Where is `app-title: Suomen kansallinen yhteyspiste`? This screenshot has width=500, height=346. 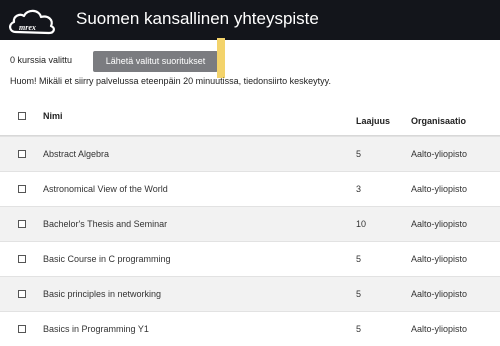 app-title: Suomen kansallinen yhteyspiste is located at coordinates (197, 18).